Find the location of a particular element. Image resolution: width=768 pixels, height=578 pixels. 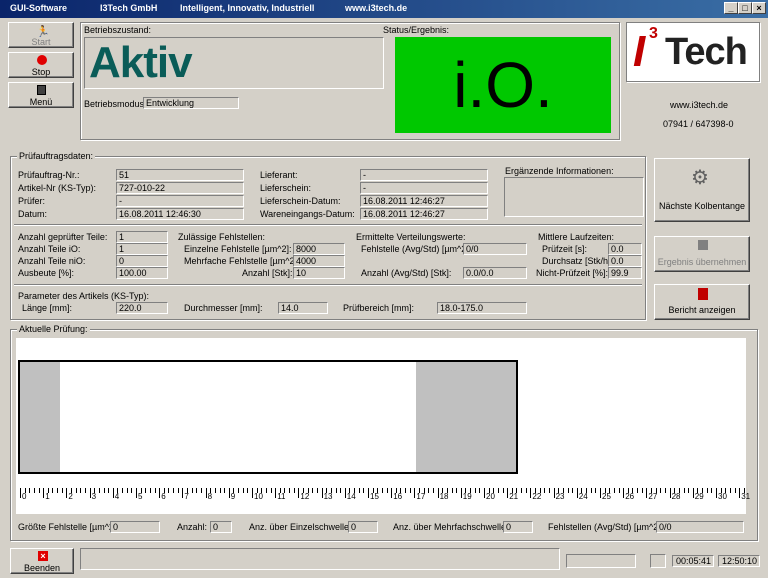

gear-icon: ⚙ is located at coordinates (700, 178).